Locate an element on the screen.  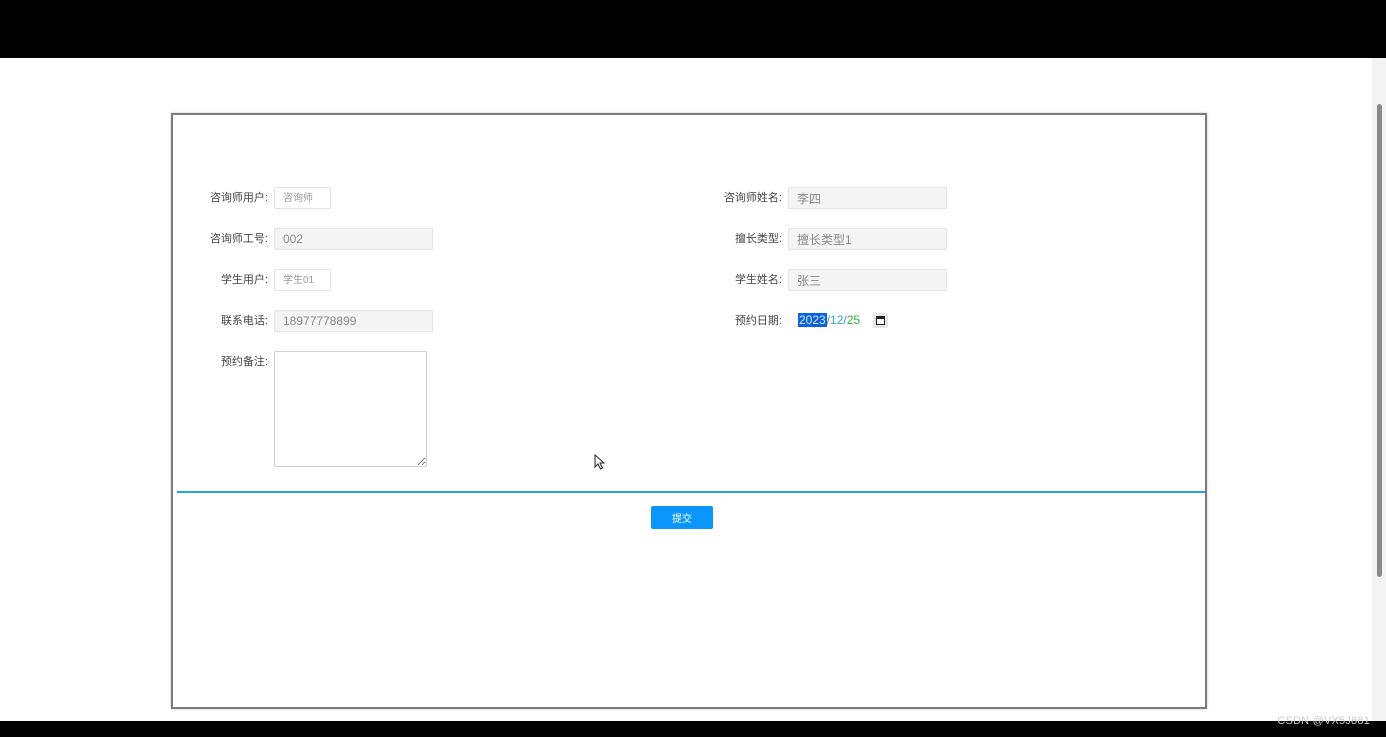
date-month-segment: 12 is located at coordinates (836, 320).